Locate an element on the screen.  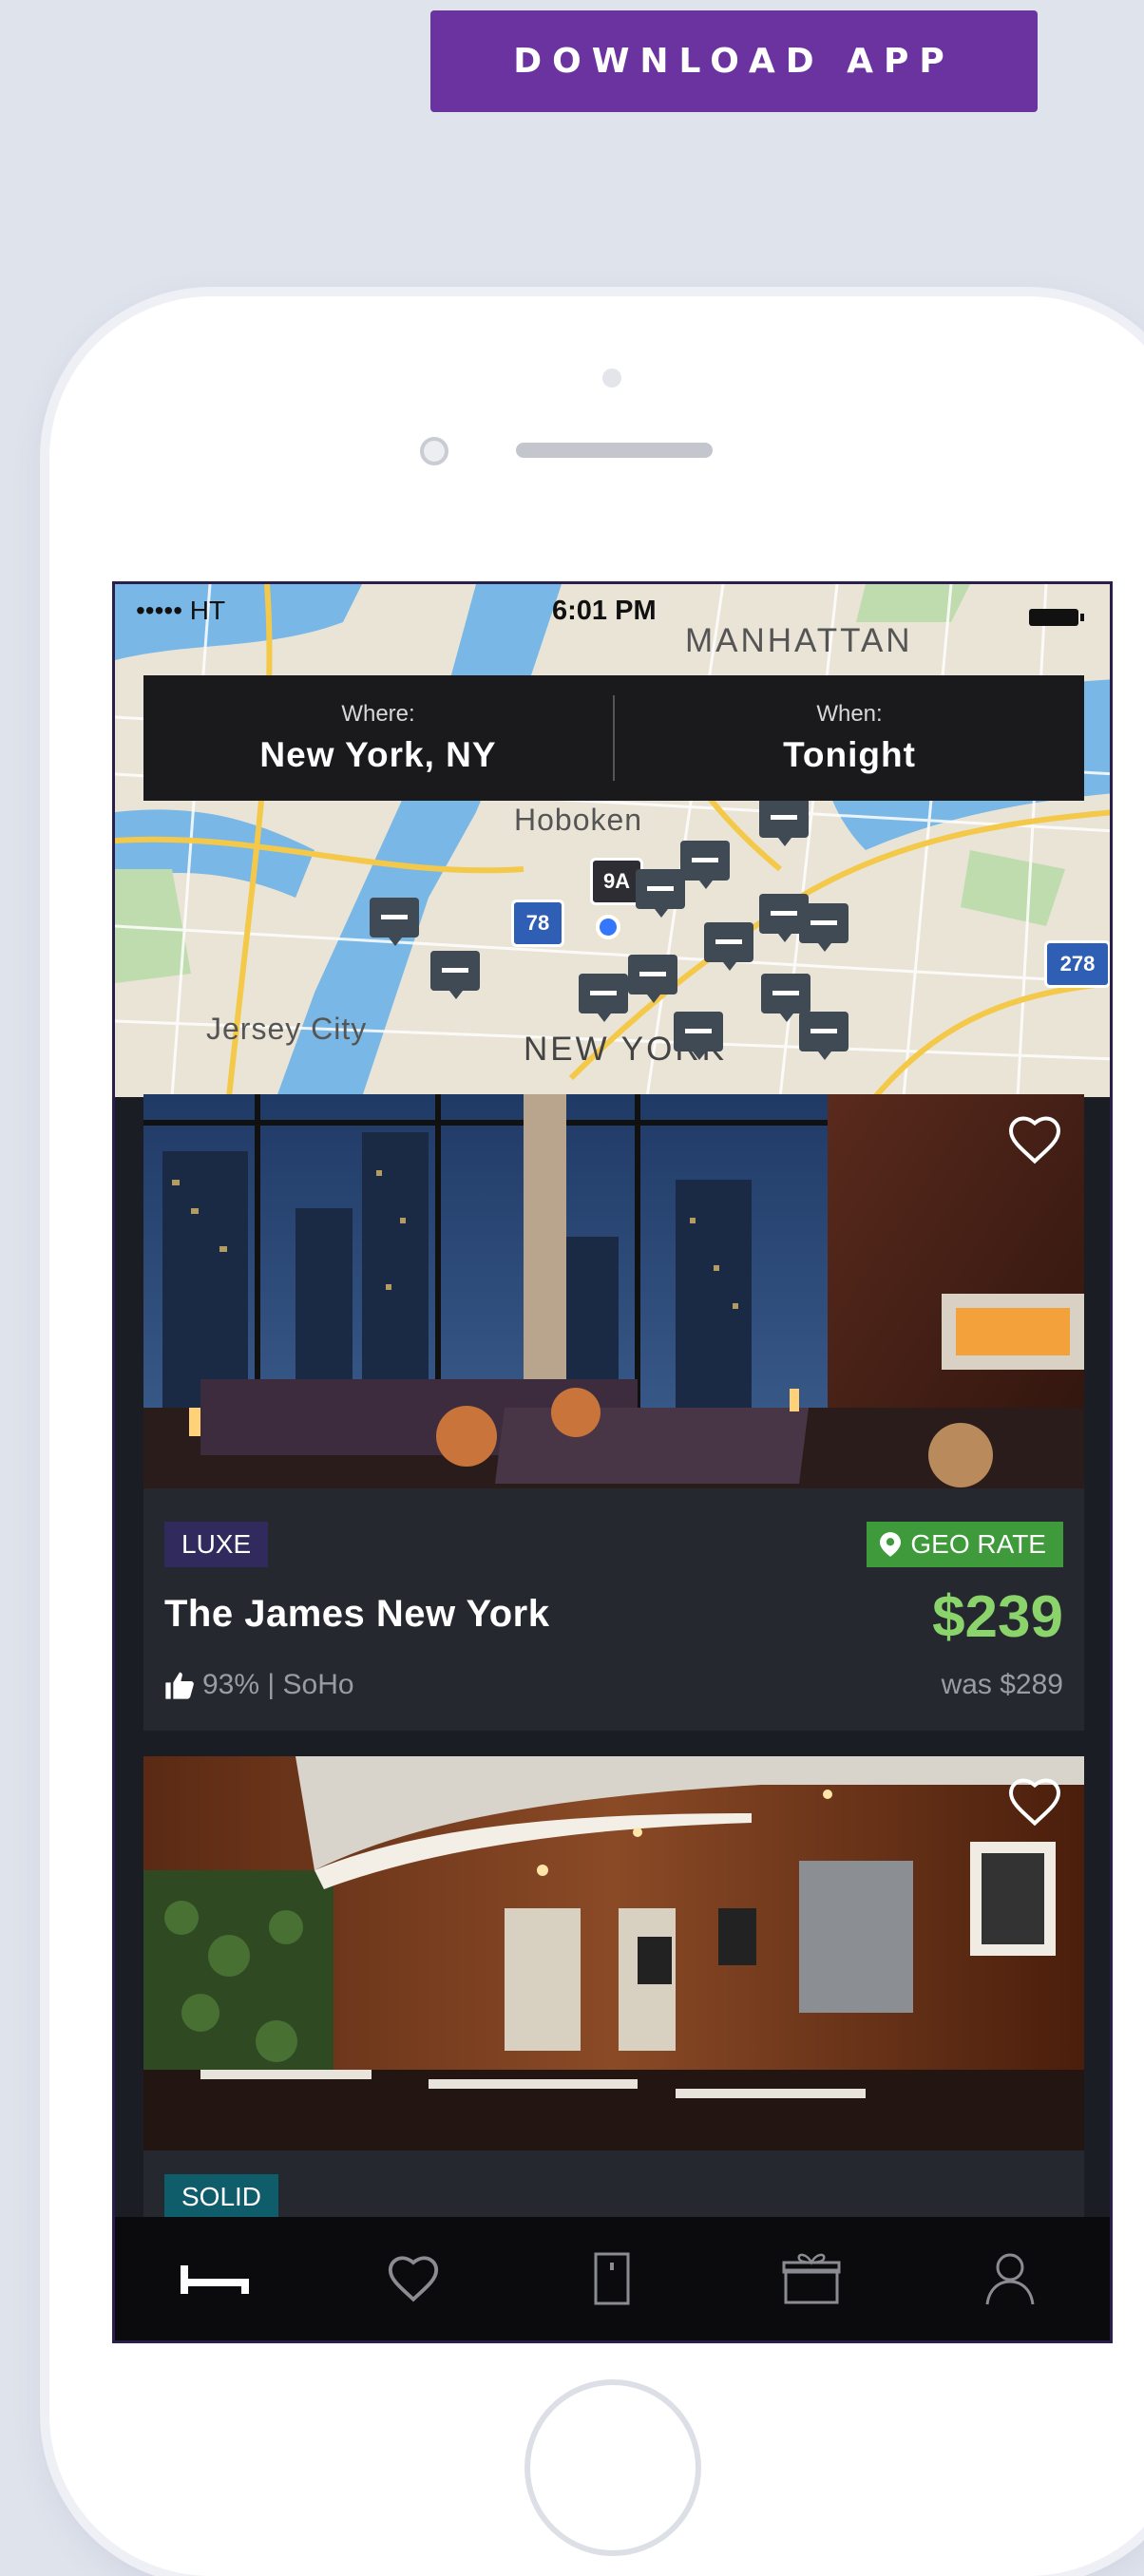
hotel-tier-badge: SOLID is located at coordinates (222, 2197).